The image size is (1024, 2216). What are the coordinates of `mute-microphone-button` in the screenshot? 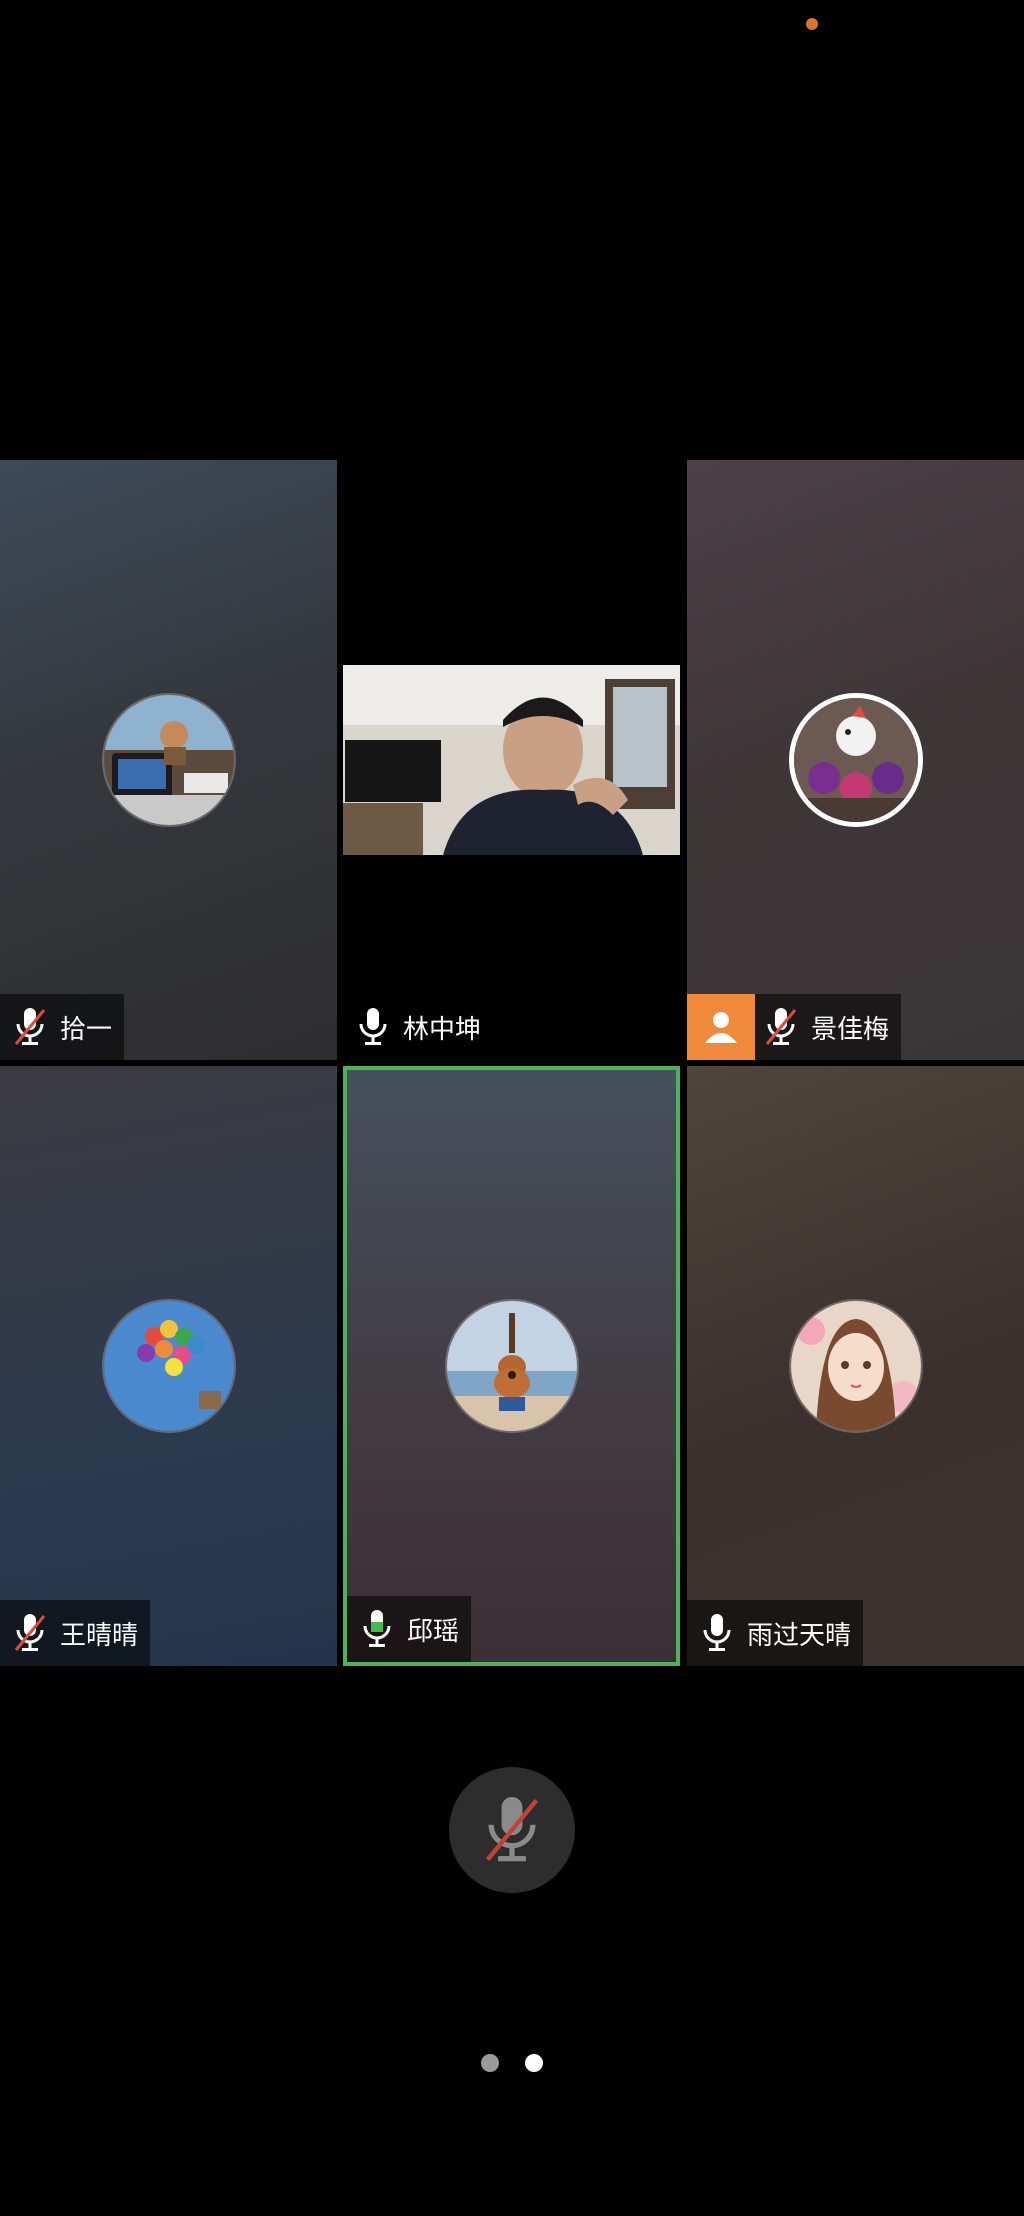 It's located at (512, 1830).